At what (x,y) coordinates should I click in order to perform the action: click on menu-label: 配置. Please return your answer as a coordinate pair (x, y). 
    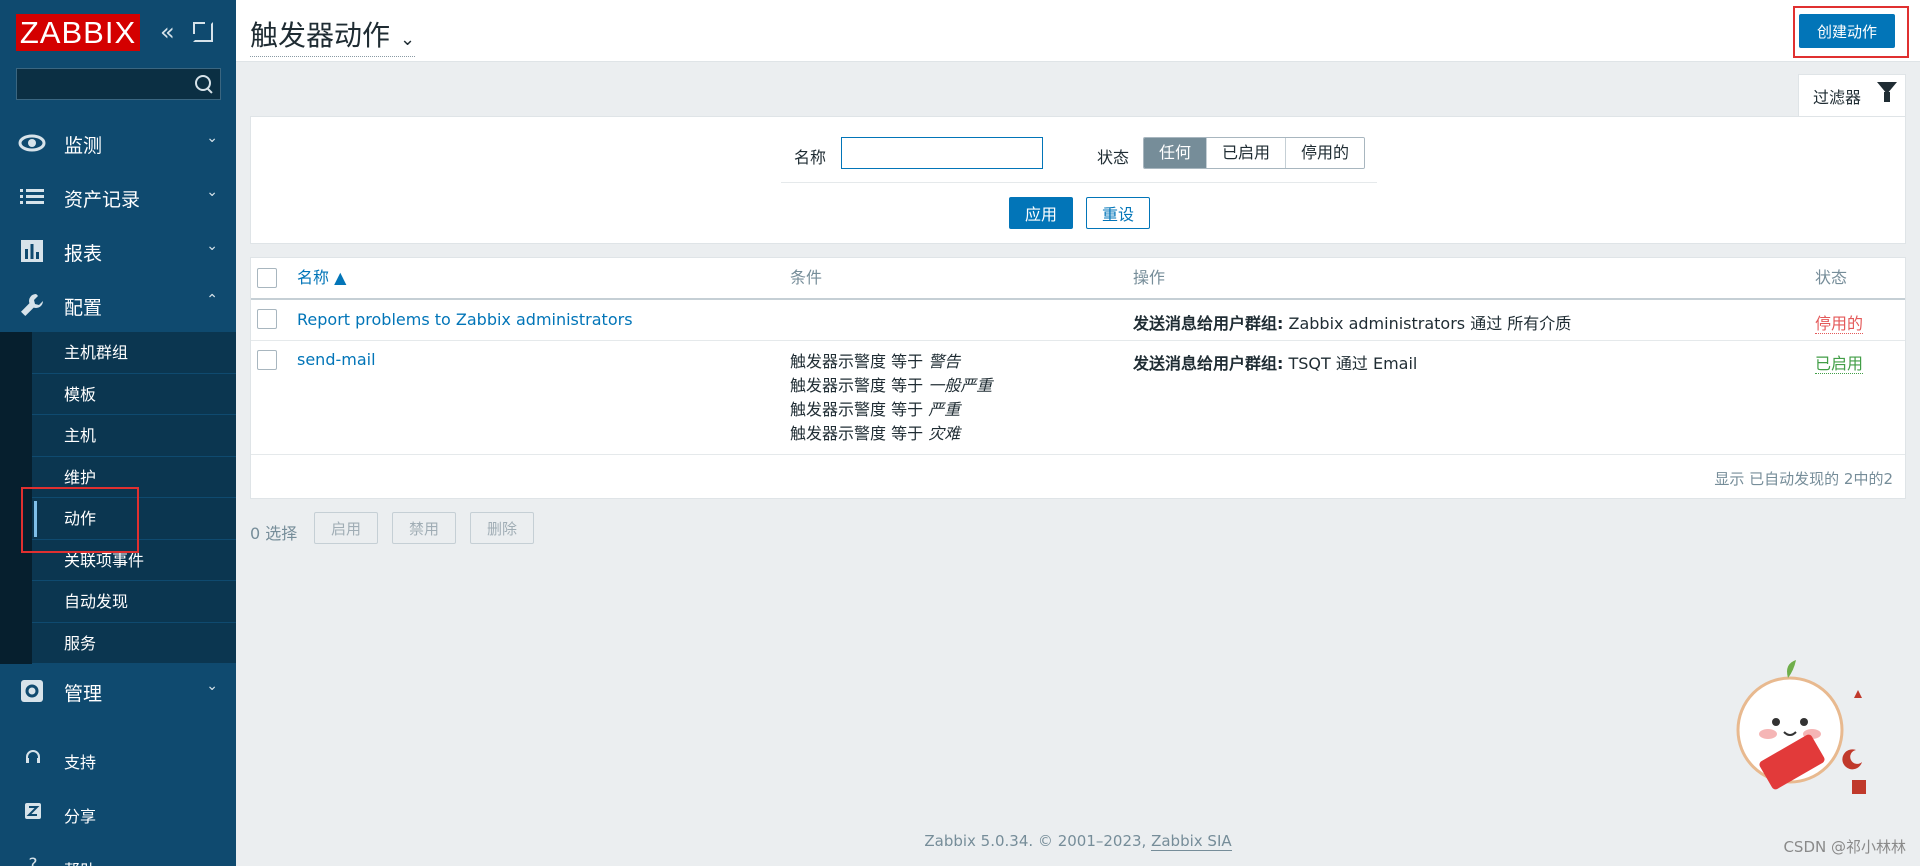
    Looking at the image, I should click on (83, 308).